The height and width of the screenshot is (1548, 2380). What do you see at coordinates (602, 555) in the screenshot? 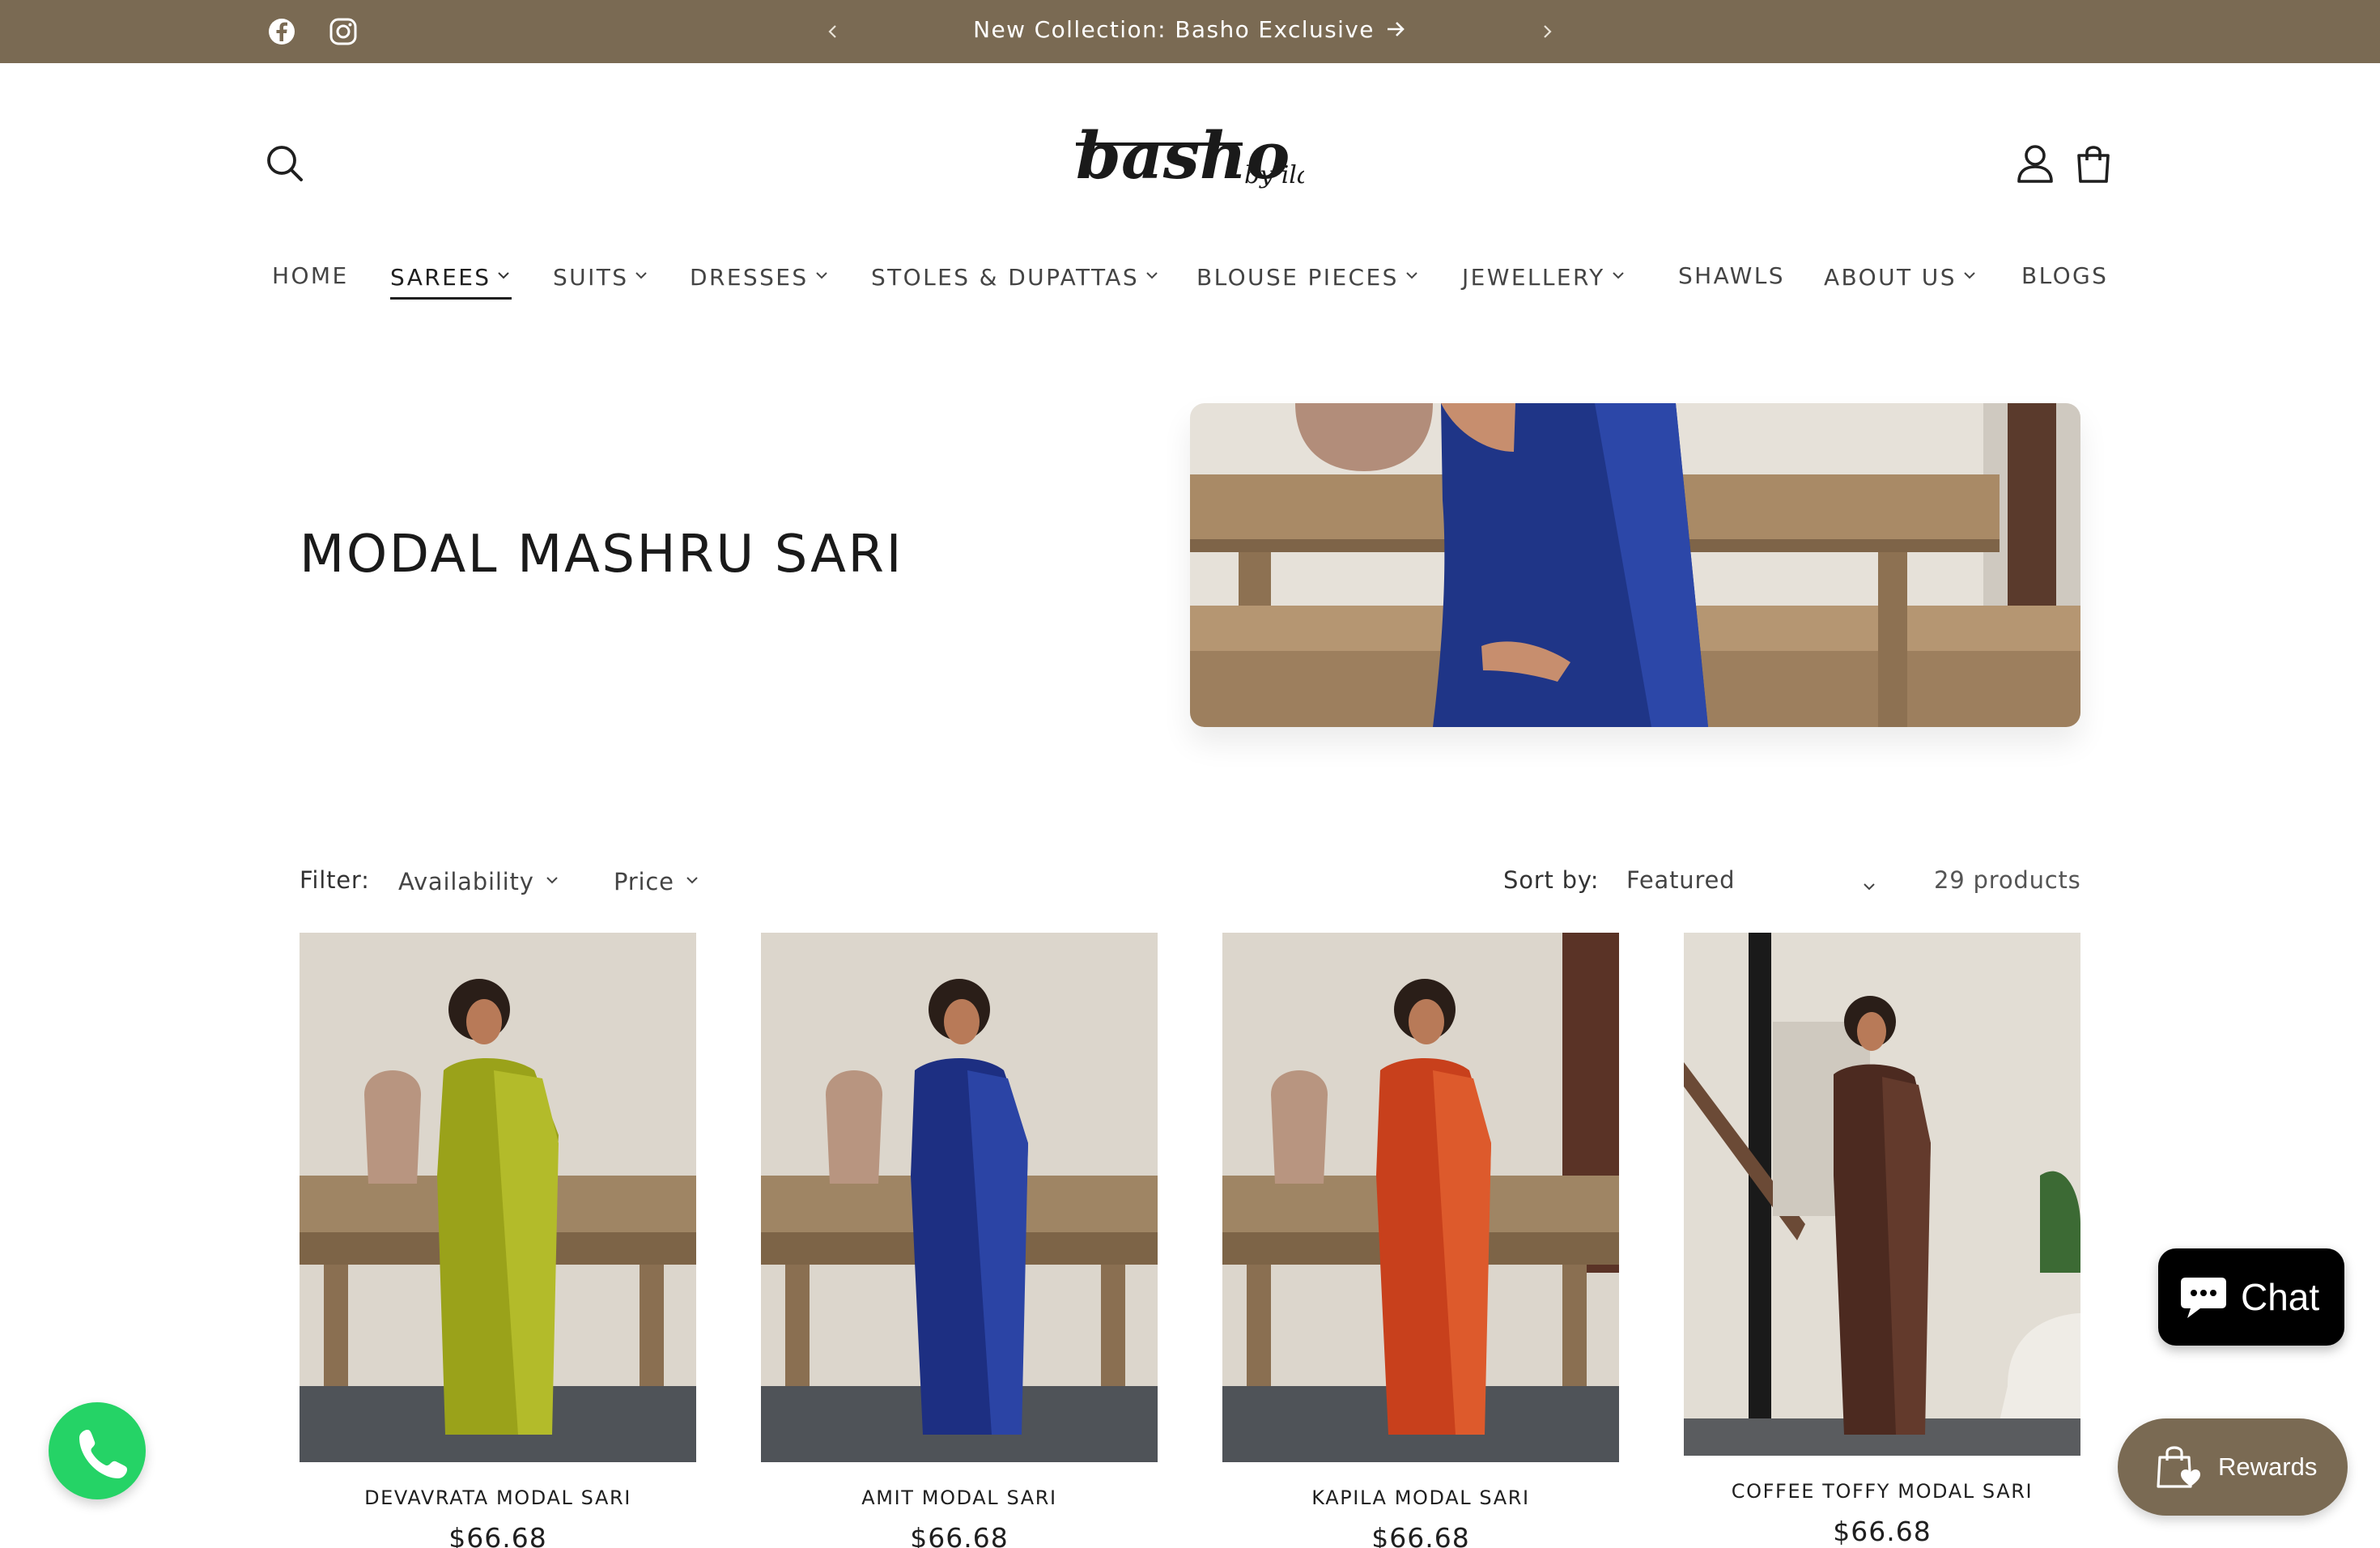
I see `collection-title: MODAL MASHRU SARI` at bounding box center [602, 555].